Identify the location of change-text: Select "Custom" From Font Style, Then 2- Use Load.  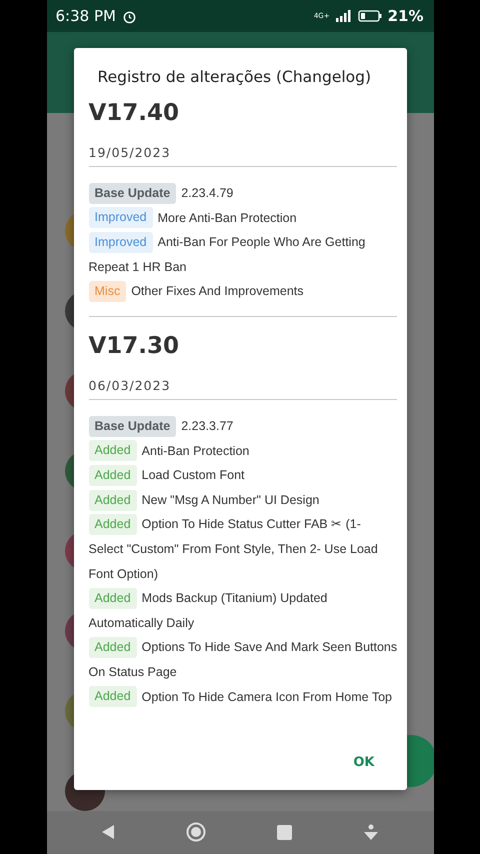
(233, 549).